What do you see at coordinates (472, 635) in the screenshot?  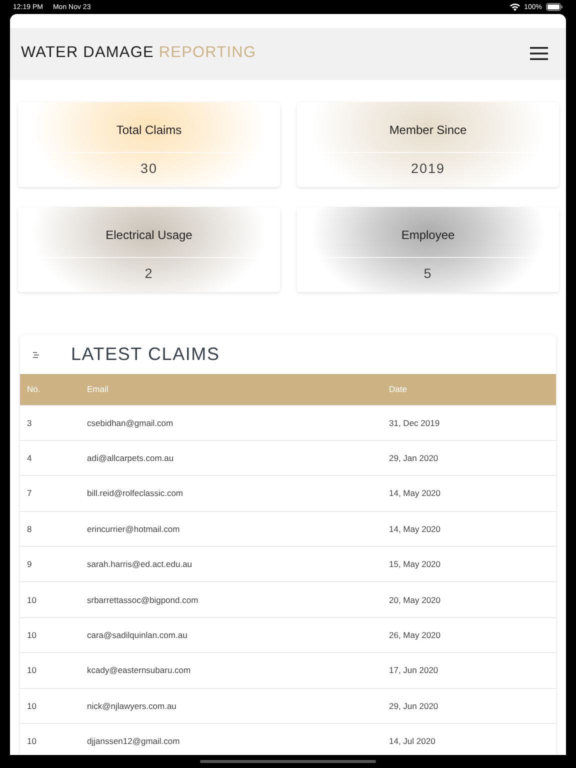 I see `table-cell: 26, May 2020` at bounding box center [472, 635].